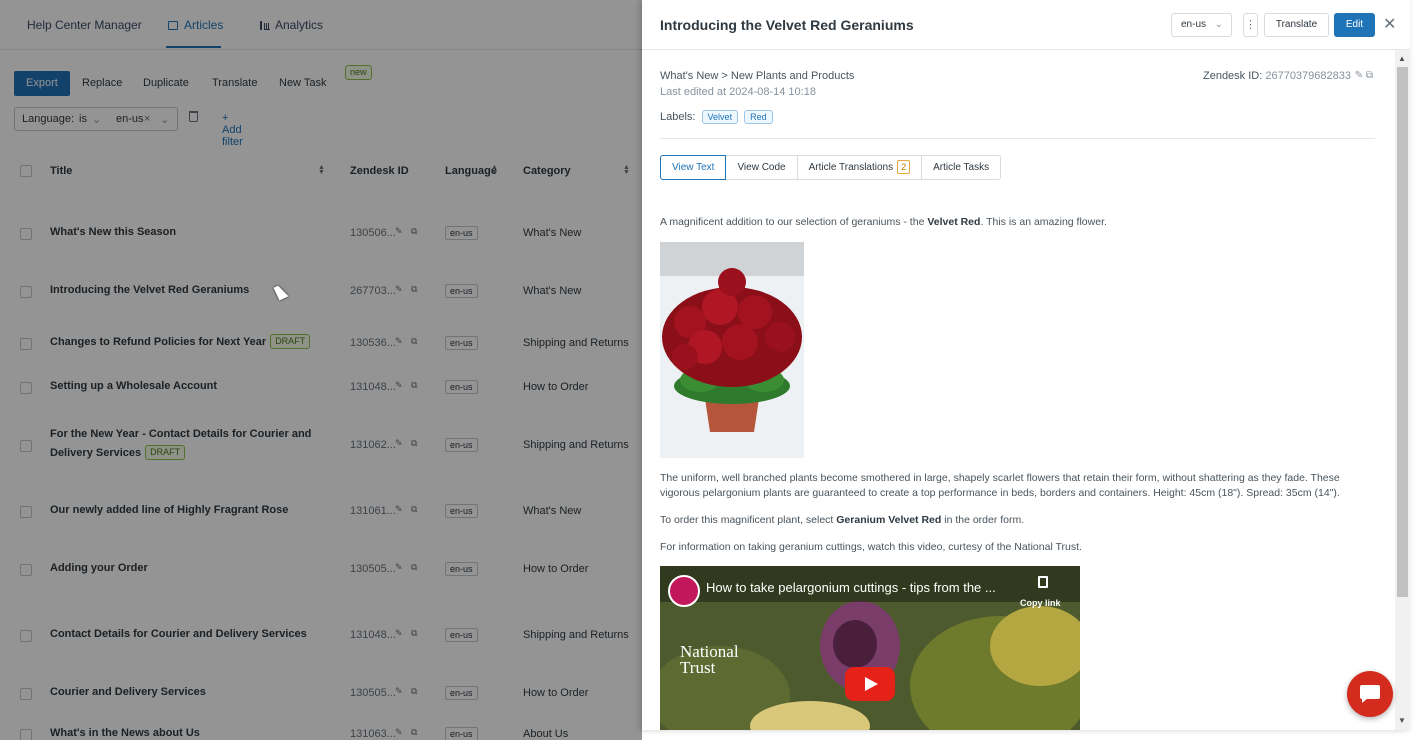  Describe the element at coordinates (1402, 58) in the screenshot. I see `scroll-up-icon: ▲` at that location.